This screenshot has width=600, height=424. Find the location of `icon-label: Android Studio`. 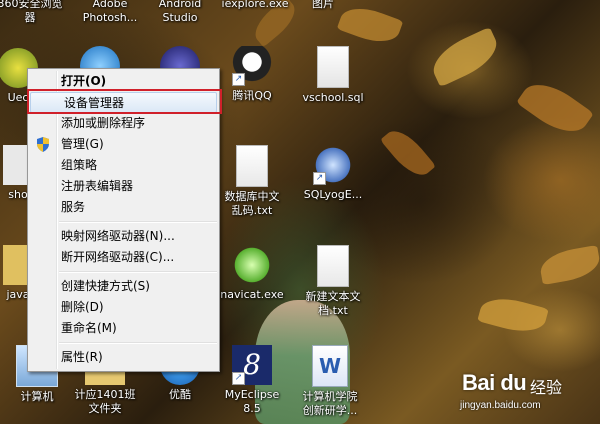

icon-label: Android Studio is located at coordinates (180, 12).